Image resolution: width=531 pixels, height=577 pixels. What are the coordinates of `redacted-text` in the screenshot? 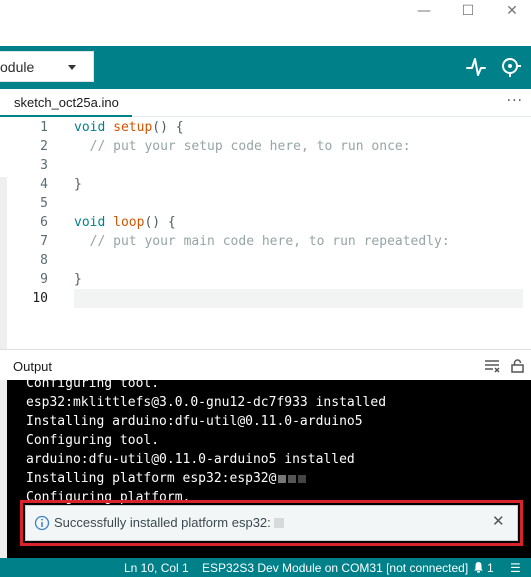 It's located at (279, 523).